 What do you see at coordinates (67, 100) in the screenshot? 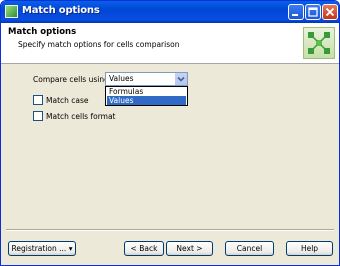
I see `match-case-label: Match case` at bounding box center [67, 100].